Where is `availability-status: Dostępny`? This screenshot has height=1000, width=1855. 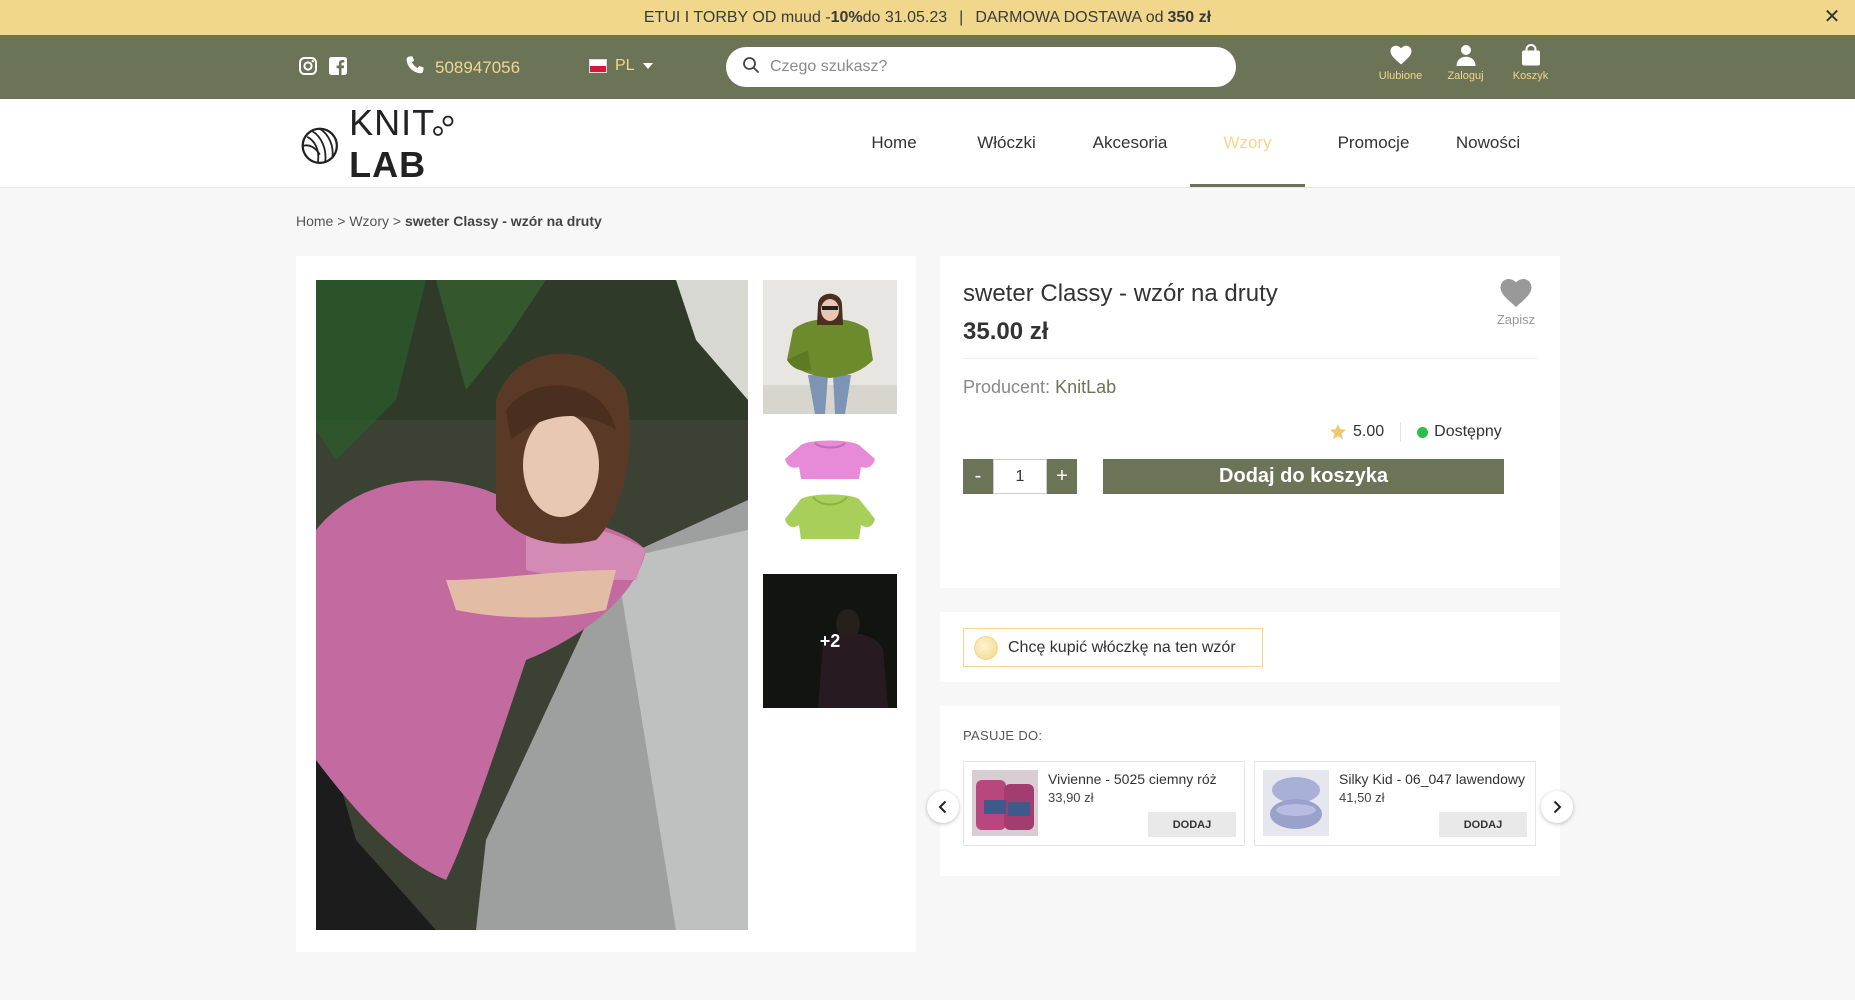 availability-status: Dostępny is located at coordinates (1468, 431).